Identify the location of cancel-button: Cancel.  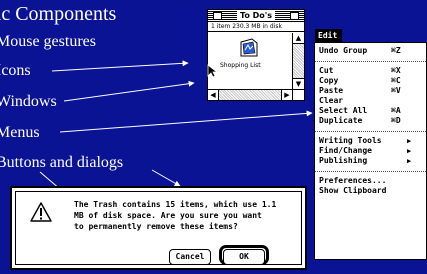
(190, 257).